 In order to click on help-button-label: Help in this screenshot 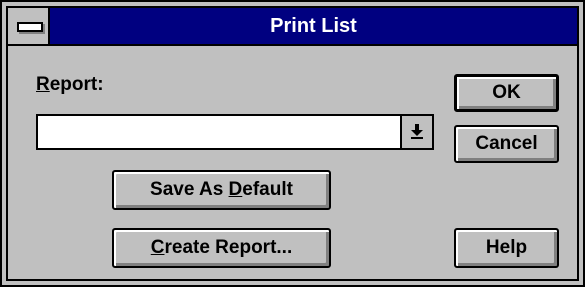, I will do `click(506, 247)`.